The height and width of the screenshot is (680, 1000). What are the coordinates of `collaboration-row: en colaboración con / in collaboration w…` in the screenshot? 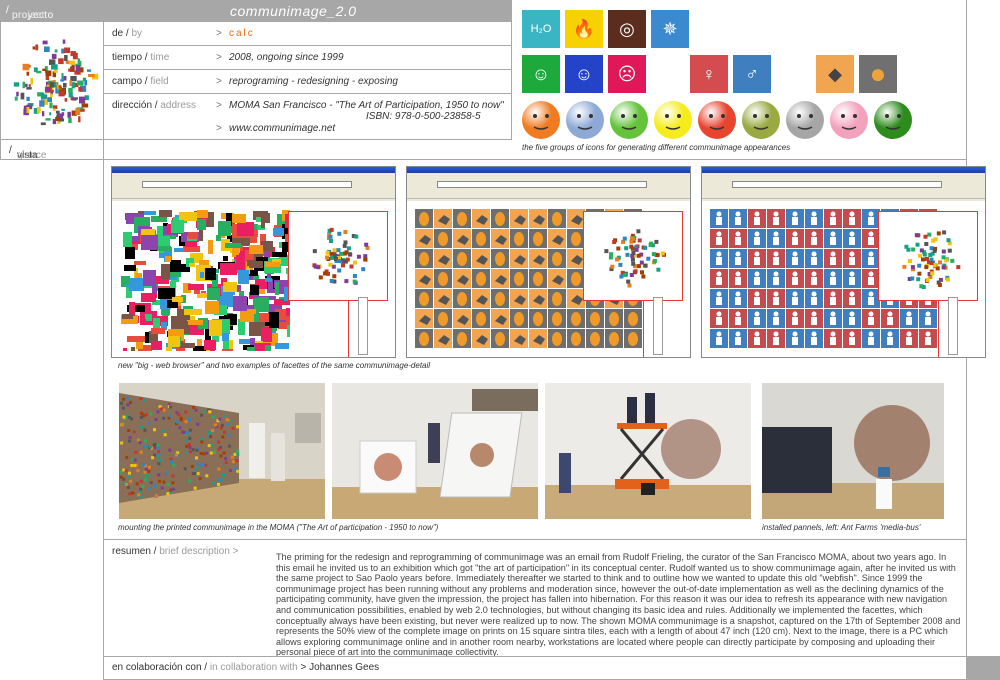 It's located at (246, 667).